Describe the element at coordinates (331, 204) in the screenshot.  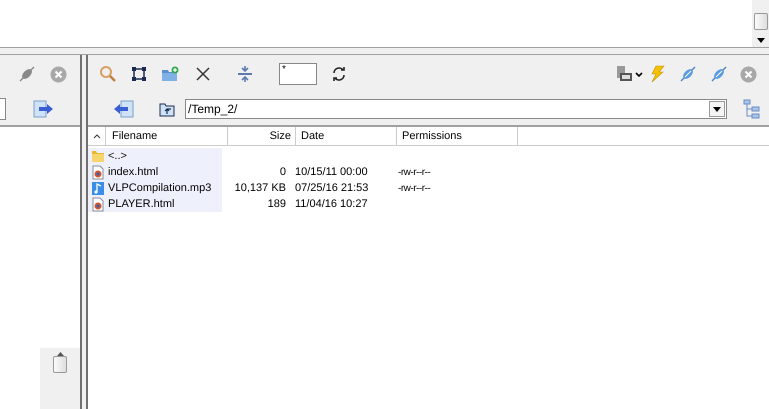
I see `file-date: 11/04/16 10:27` at that location.